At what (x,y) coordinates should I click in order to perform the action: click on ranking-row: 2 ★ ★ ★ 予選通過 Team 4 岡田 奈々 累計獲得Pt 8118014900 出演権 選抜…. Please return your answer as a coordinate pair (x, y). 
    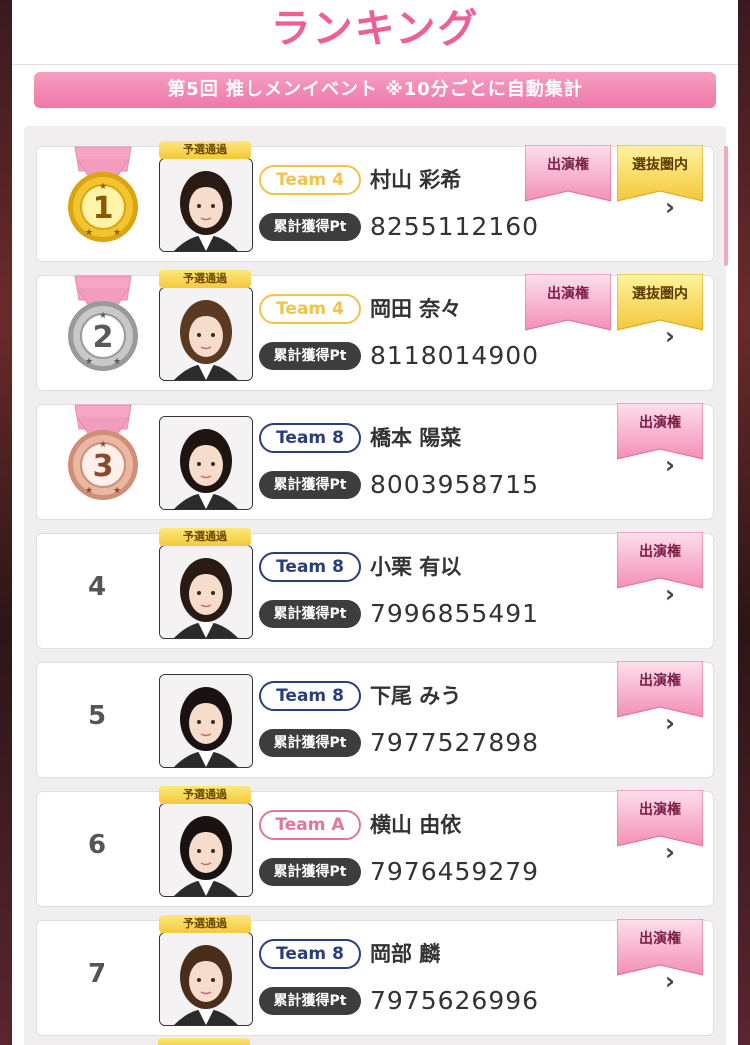
    Looking at the image, I should click on (375, 330).